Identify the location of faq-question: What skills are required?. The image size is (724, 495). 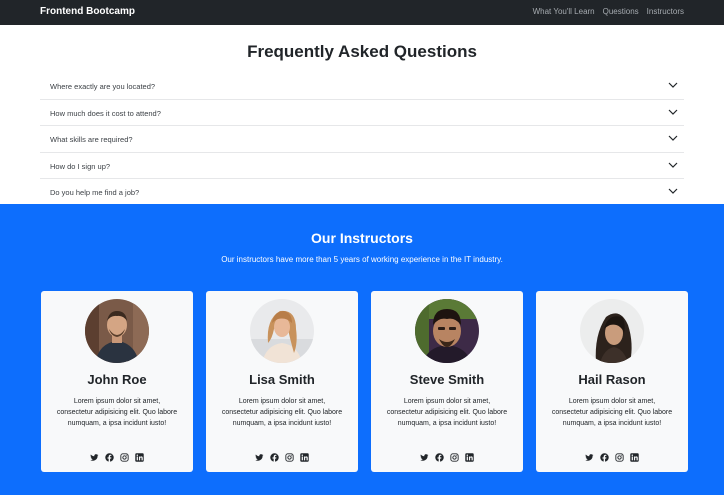
(91, 139).